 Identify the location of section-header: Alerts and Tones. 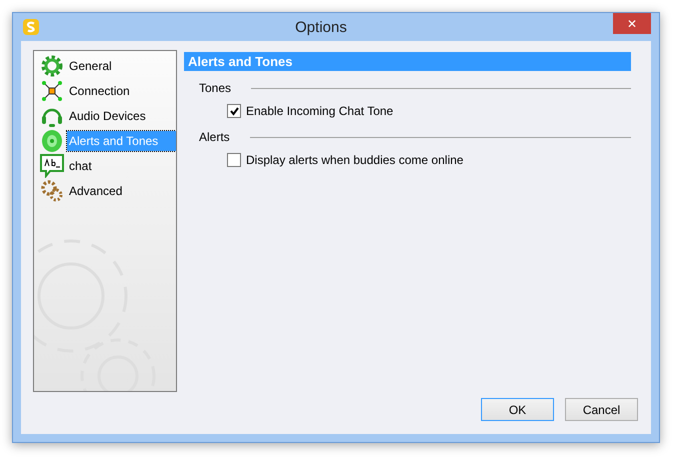
(407, 61).